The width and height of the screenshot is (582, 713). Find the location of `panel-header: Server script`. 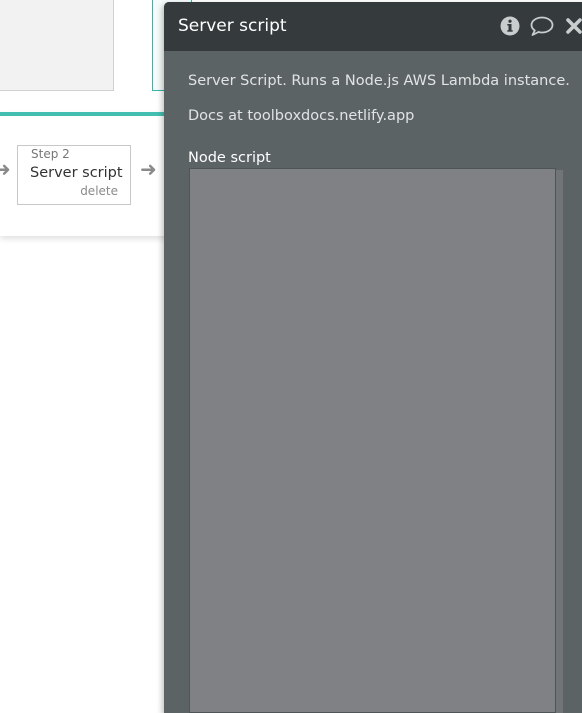

panel-header: Server script is located at coordinates (373, 26).